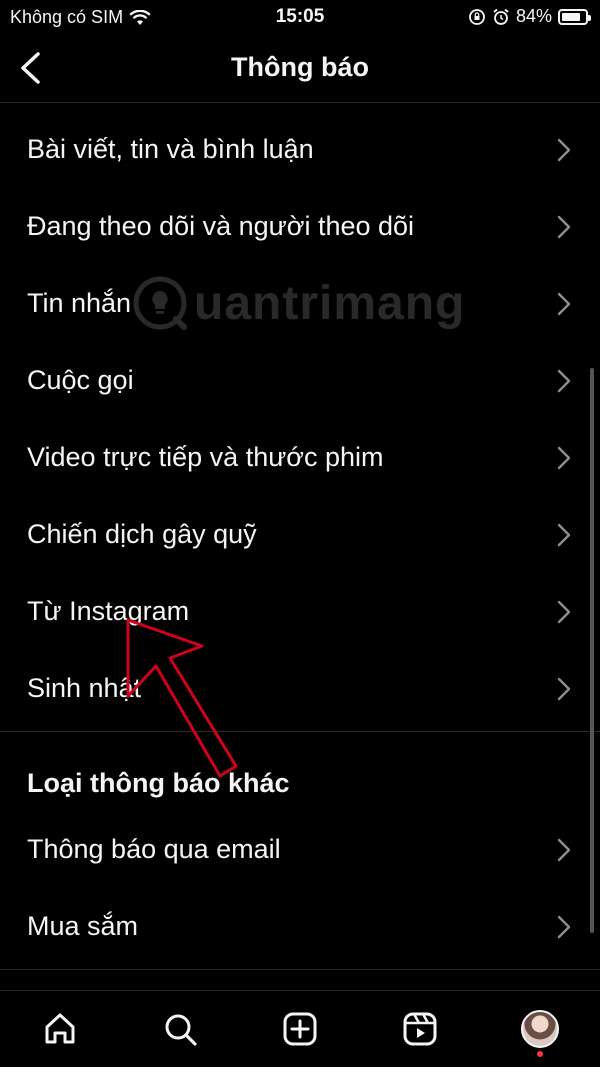  What do you see at coordinates (300, 849) in the screenshot?
I see `settings-row: Thông báo qua email` at bounding box center [300, 849].